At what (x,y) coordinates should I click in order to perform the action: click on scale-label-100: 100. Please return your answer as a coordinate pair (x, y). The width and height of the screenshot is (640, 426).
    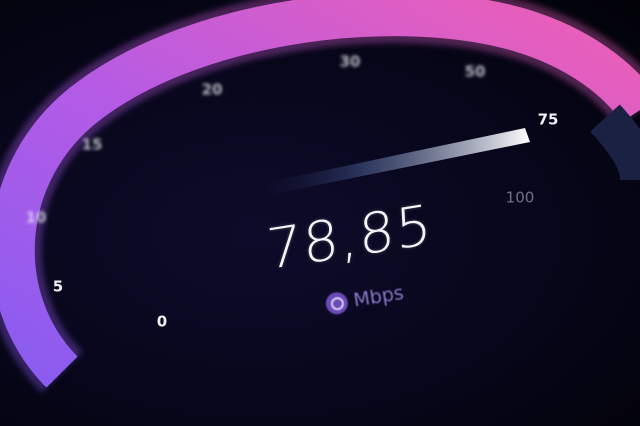
    Looking at the image, I should click on (520, 198).